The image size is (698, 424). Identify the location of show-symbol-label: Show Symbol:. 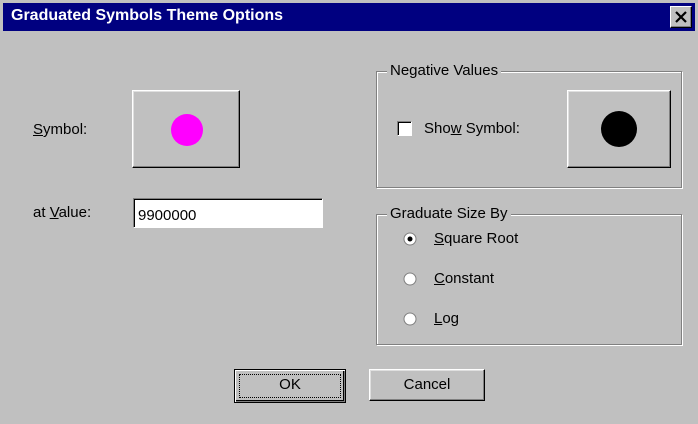
(472, 128).